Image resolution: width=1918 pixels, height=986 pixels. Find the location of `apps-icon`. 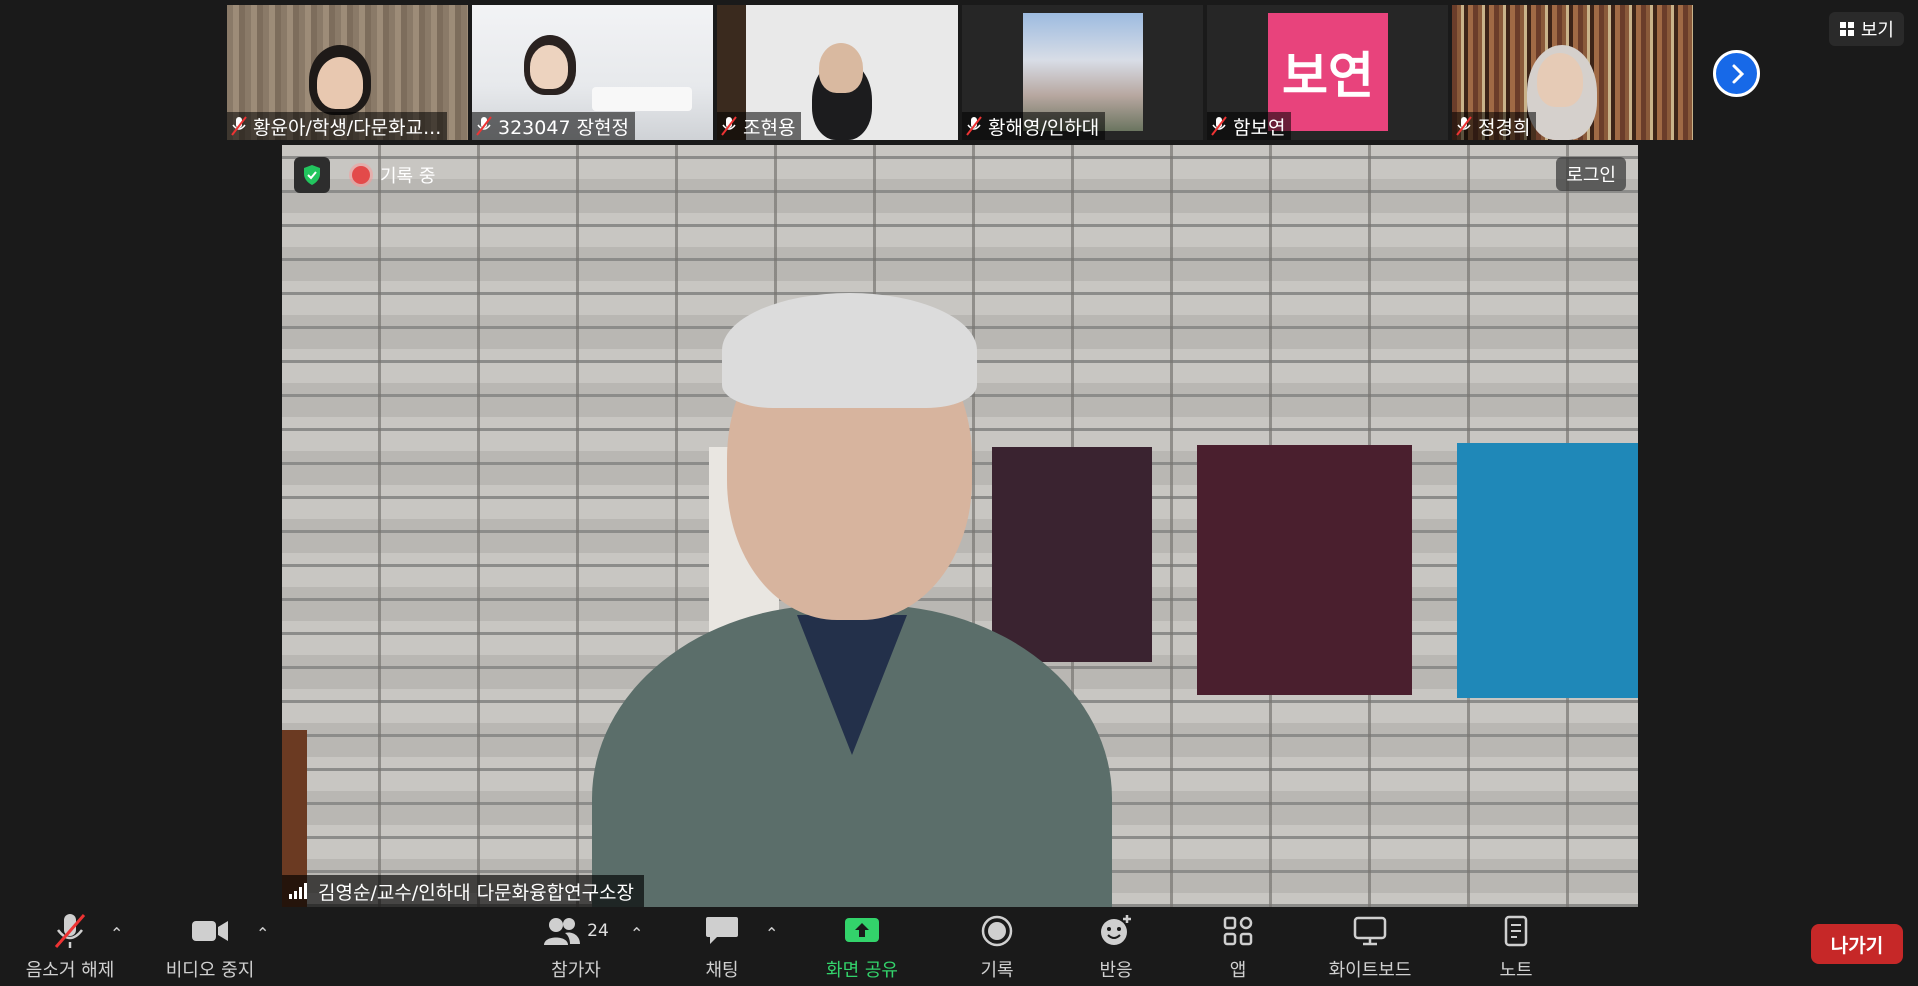

apps-icon is located at coordinates (1238, 931).